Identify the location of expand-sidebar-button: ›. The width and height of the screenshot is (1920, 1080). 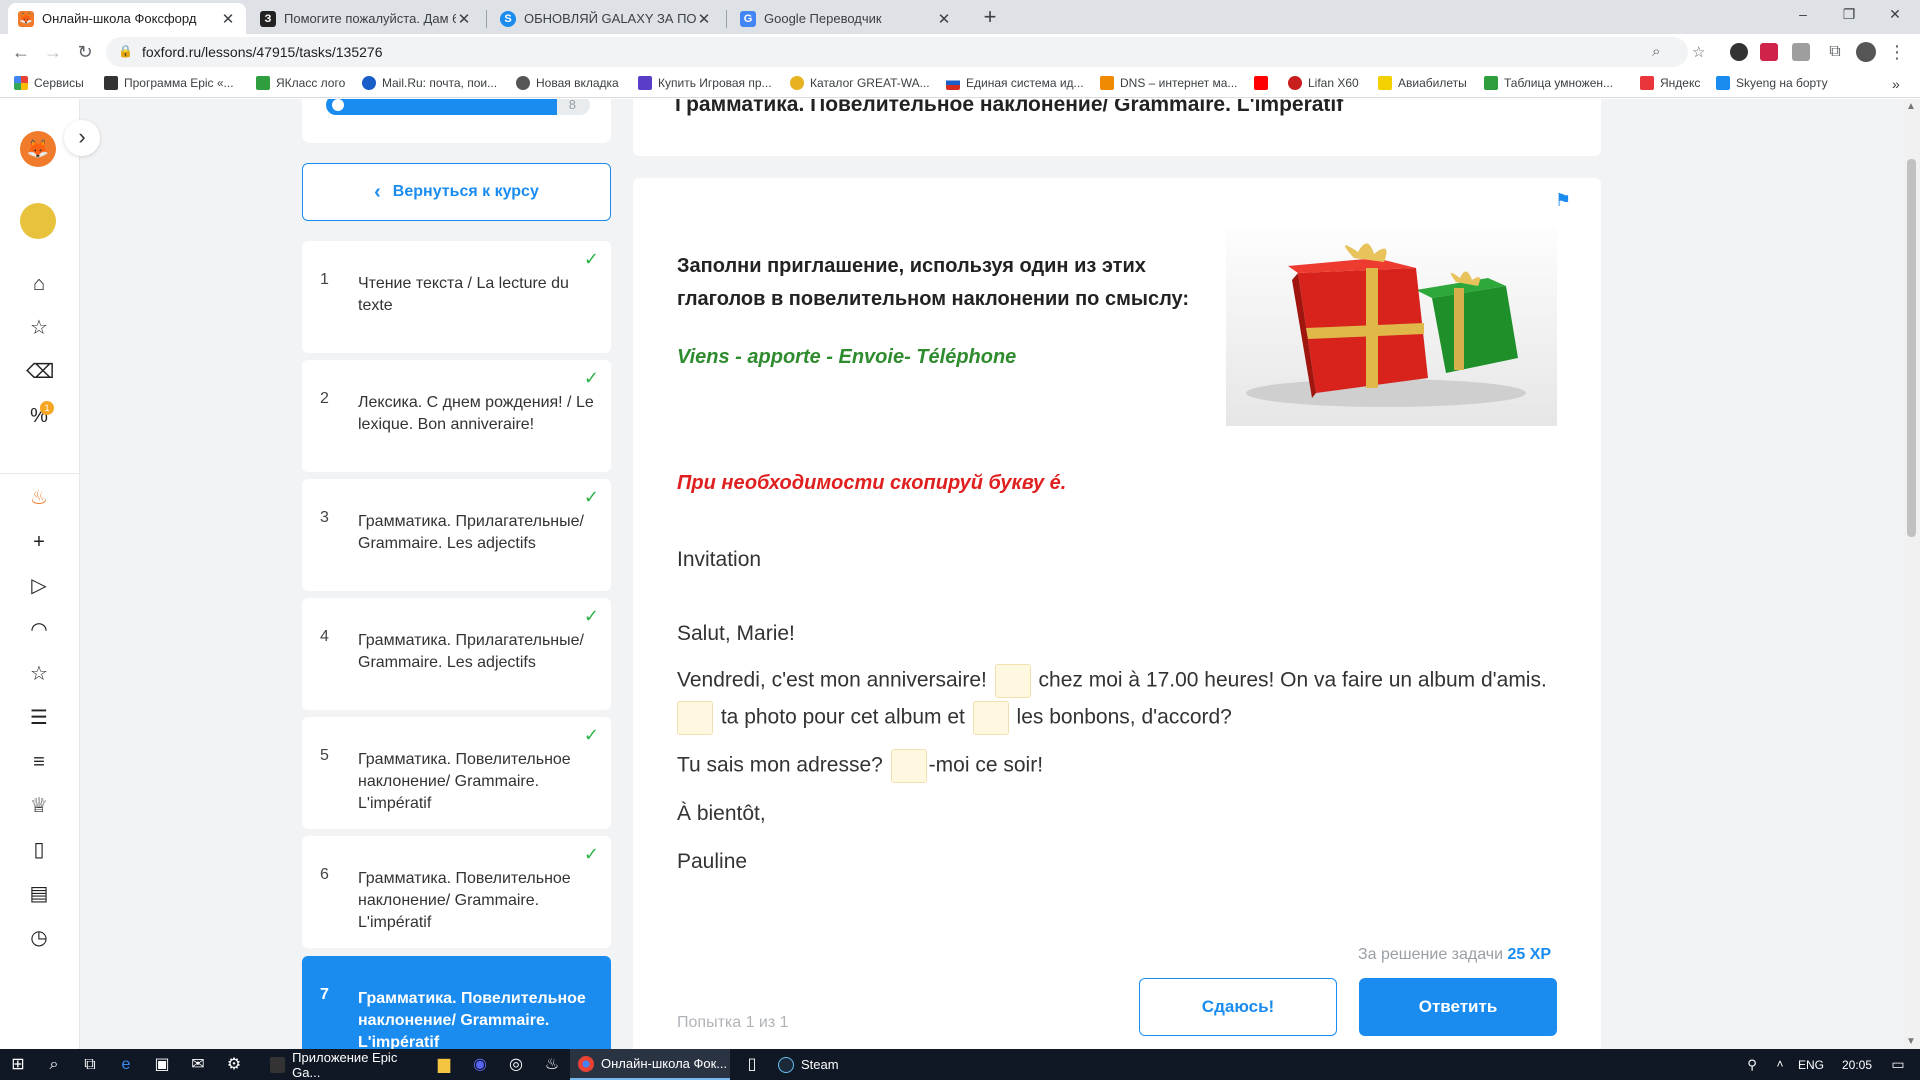
(82, 138).